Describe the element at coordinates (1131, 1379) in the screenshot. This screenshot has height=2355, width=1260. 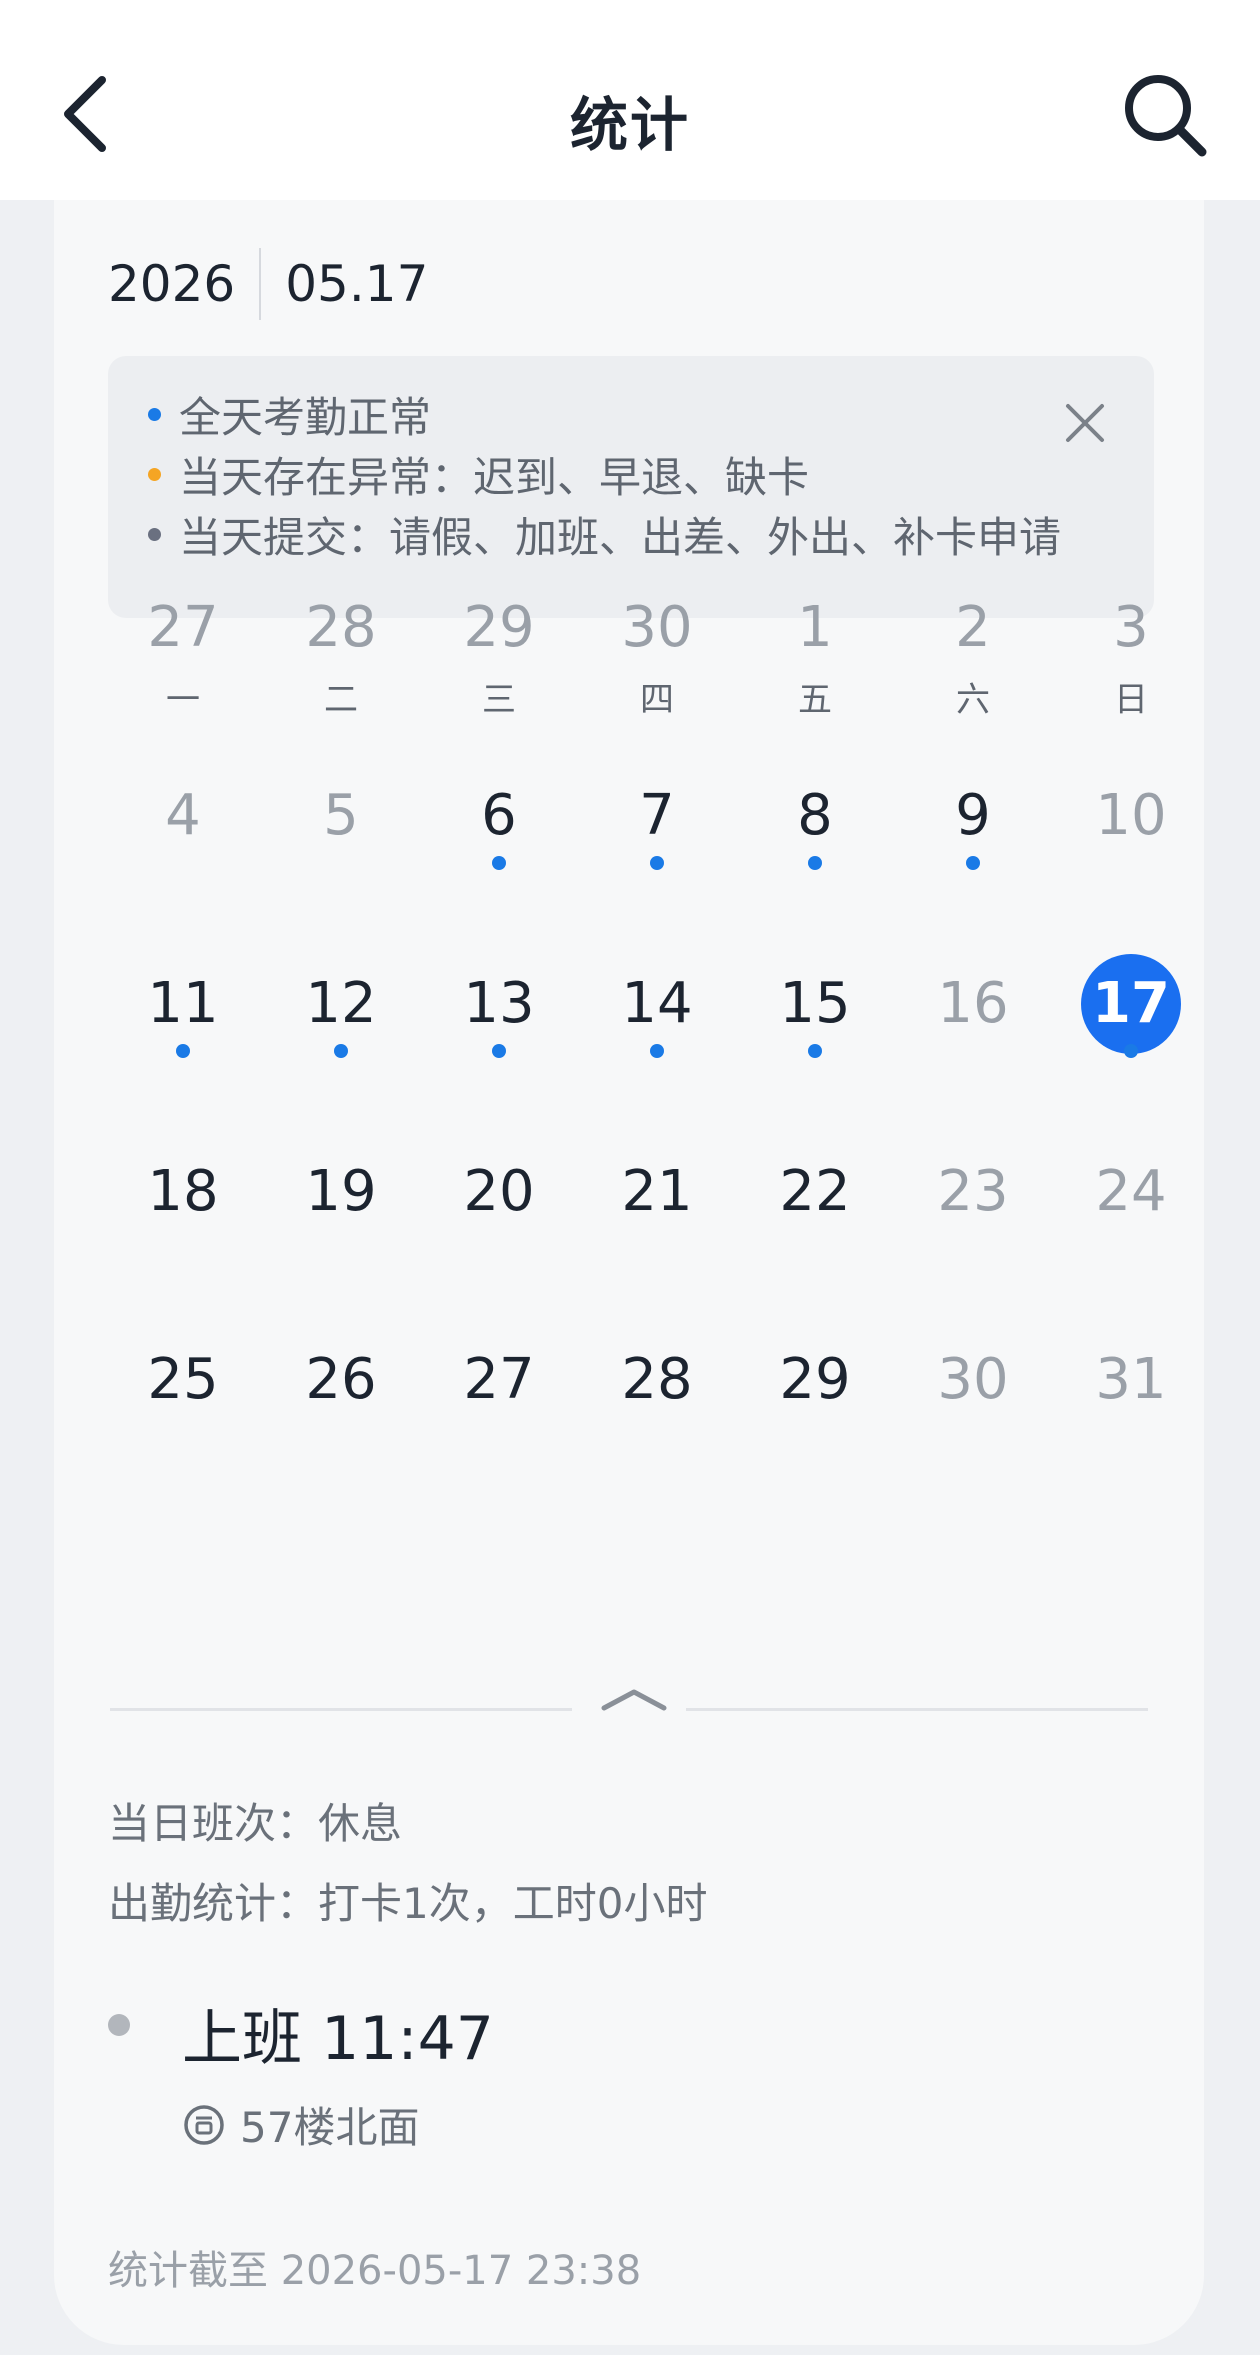
I see `day-number: 31` at that location.